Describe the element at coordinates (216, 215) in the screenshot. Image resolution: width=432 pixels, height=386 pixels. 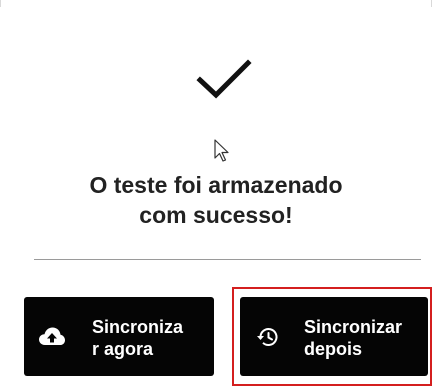
I see `success-message-line-2: com sucesso!` at that location.